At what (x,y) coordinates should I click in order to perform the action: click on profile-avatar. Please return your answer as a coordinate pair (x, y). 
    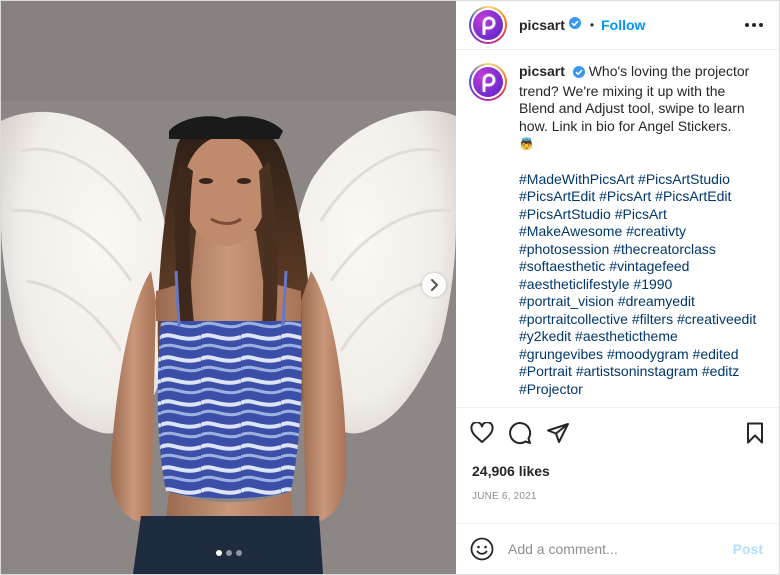
    Looking at the image, I should click on (488, 25).